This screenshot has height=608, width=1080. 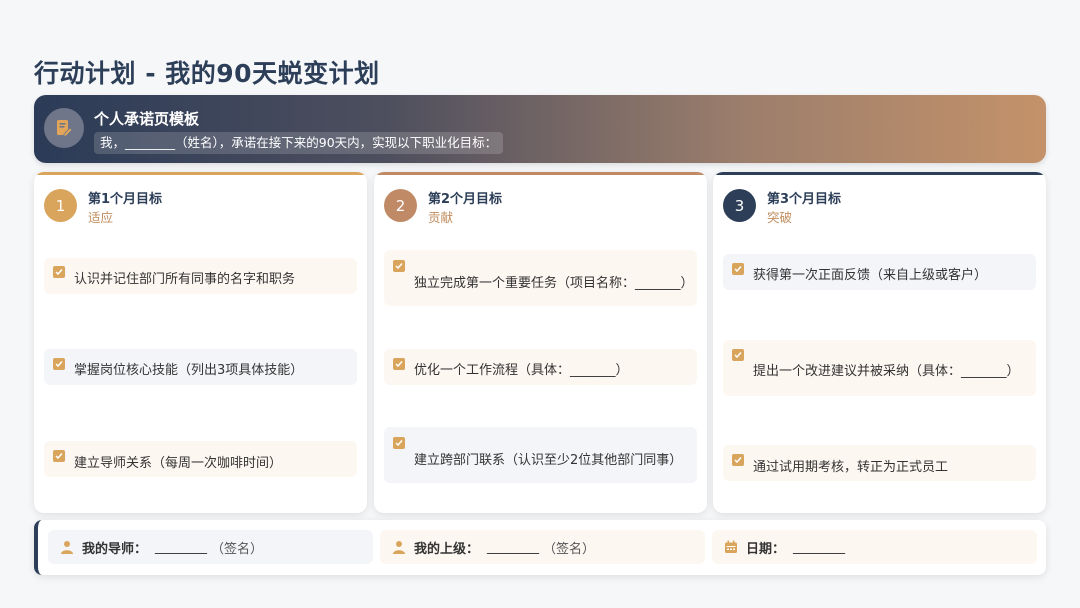 What do you see at coordinates (804, 199) in the screenshot?
I see `month-title: 第3个月目标` at bounding box center [804, 199].